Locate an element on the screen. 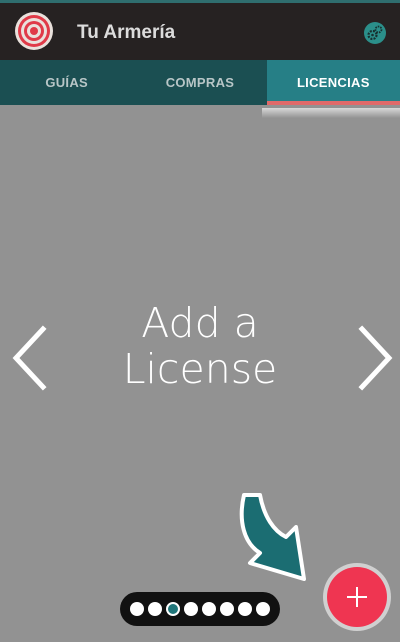 The width and height of the screenshot is (400, 642). page-indicator is located at coordinates (200, 609).